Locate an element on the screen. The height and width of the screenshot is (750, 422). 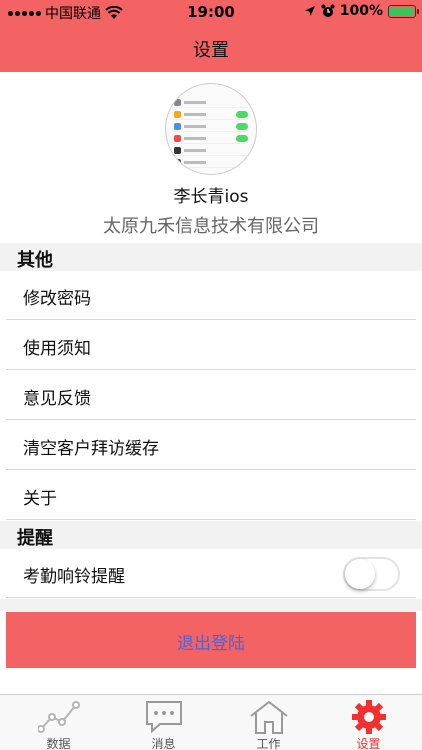
user-name: 李长青ios is located at coordinates (211, 197).